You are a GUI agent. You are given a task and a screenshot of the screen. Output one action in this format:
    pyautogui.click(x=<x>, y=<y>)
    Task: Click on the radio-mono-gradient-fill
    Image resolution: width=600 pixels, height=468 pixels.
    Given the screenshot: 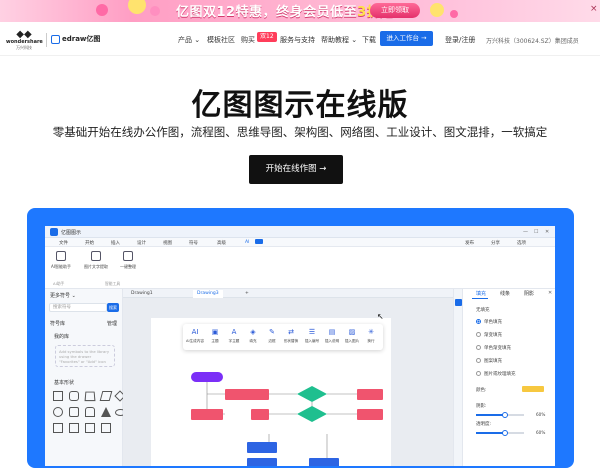 What is the action you would take?
    pyautogui.click(x=478, y=347)
    